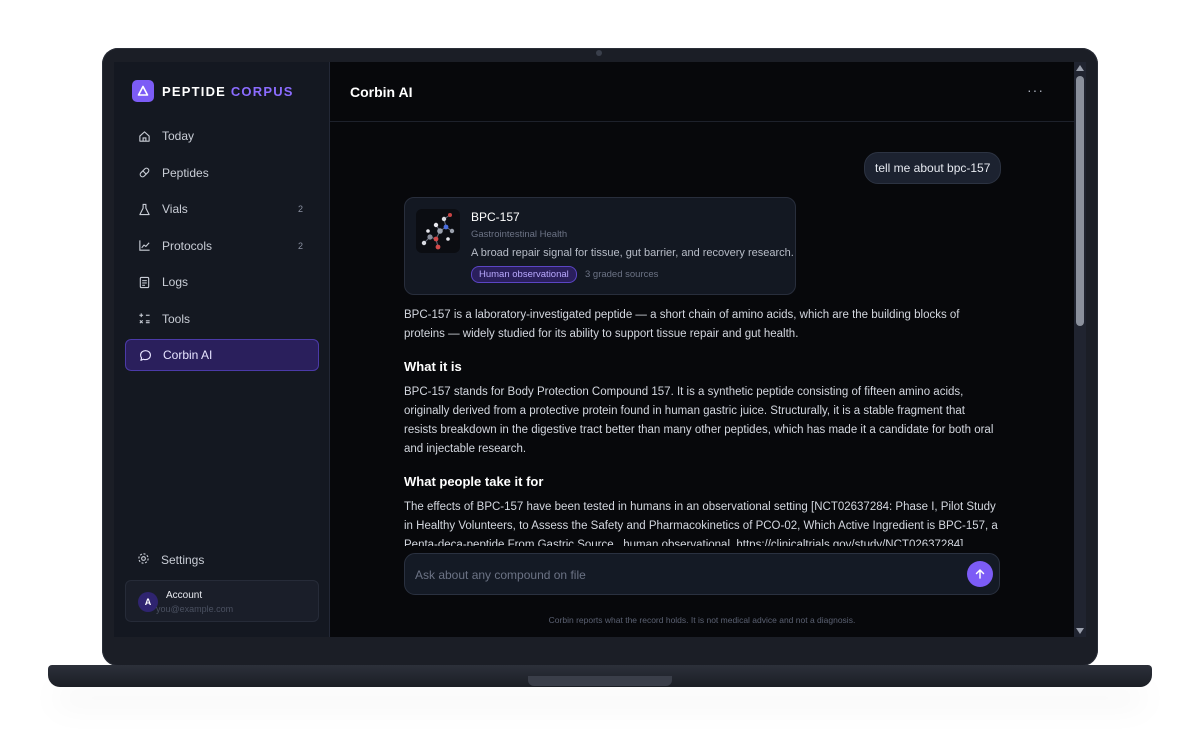 The width and height of the screenshot is (1200, 735). What do you see at coordinates (145, 355) in the screenshot?
I see `chat-icon` at bounding box center [145, 355].